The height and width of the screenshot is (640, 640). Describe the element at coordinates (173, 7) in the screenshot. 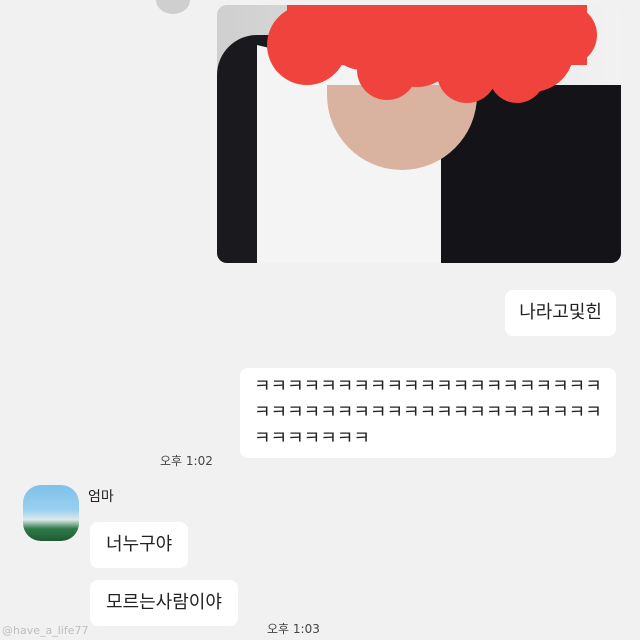

I see `previous-sender-avatar` at that location.